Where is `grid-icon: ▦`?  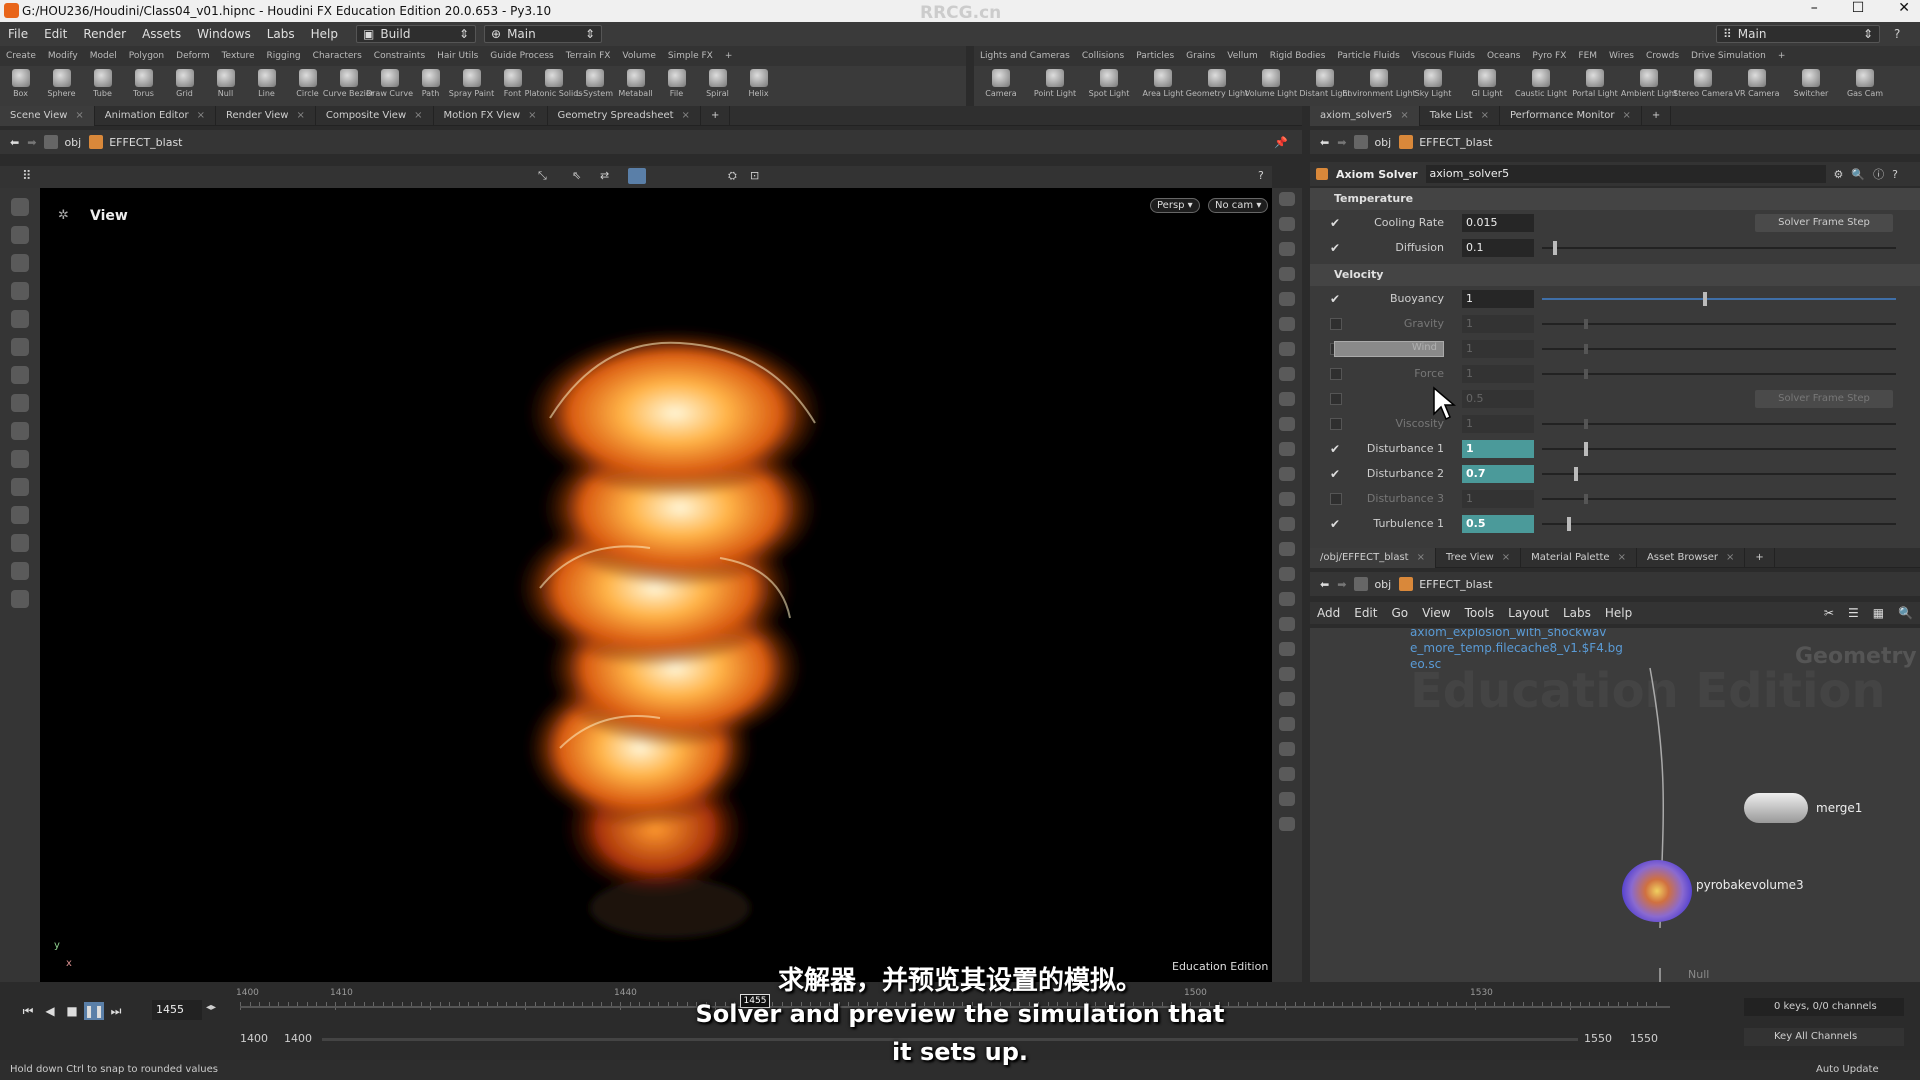
grid-icon: ▦ is located at coordinates (1878, 613).